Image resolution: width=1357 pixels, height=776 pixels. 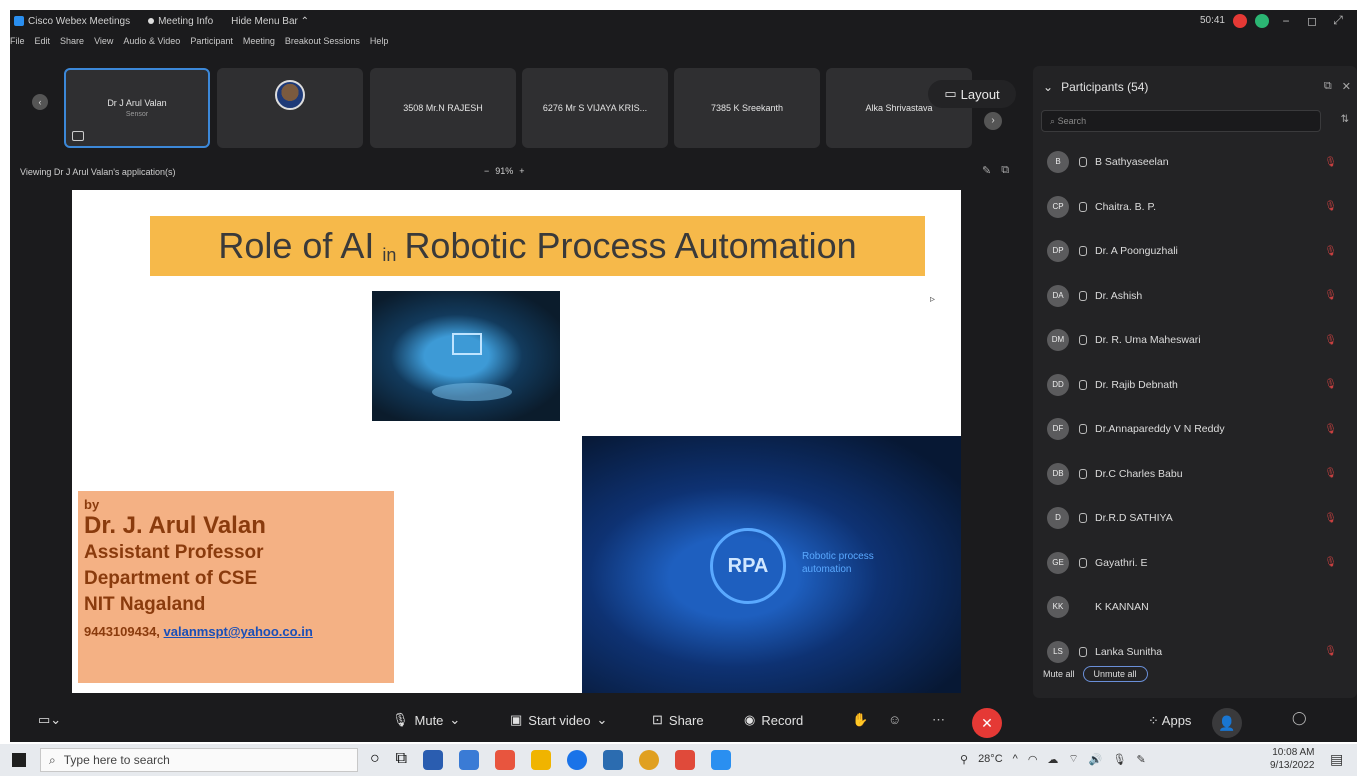 What do you see at coordinates (1345, 119) in the screenshot?
I see `sort-icon: ⇅` at bounding box center [1345, 119].